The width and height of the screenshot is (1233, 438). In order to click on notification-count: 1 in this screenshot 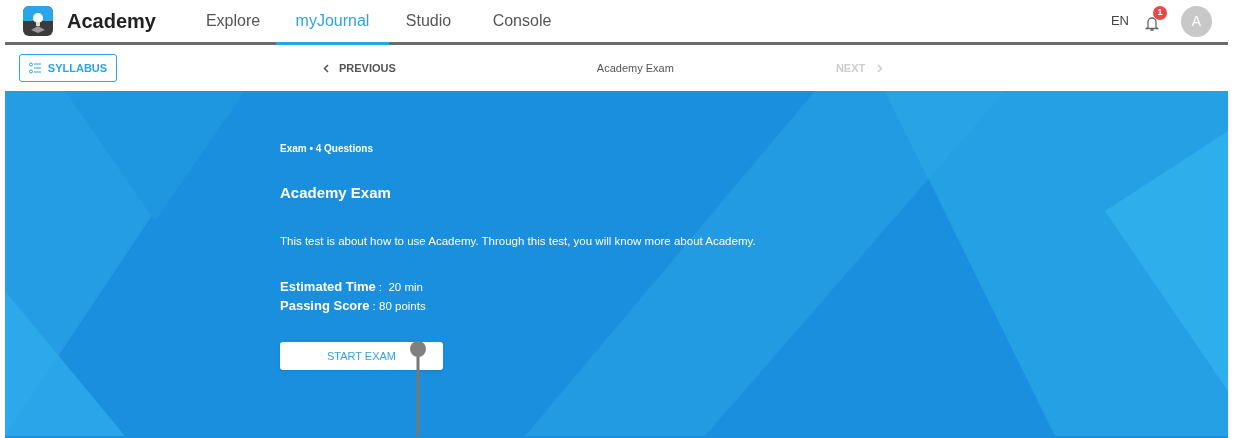, I will do `click(1160, 13)`.